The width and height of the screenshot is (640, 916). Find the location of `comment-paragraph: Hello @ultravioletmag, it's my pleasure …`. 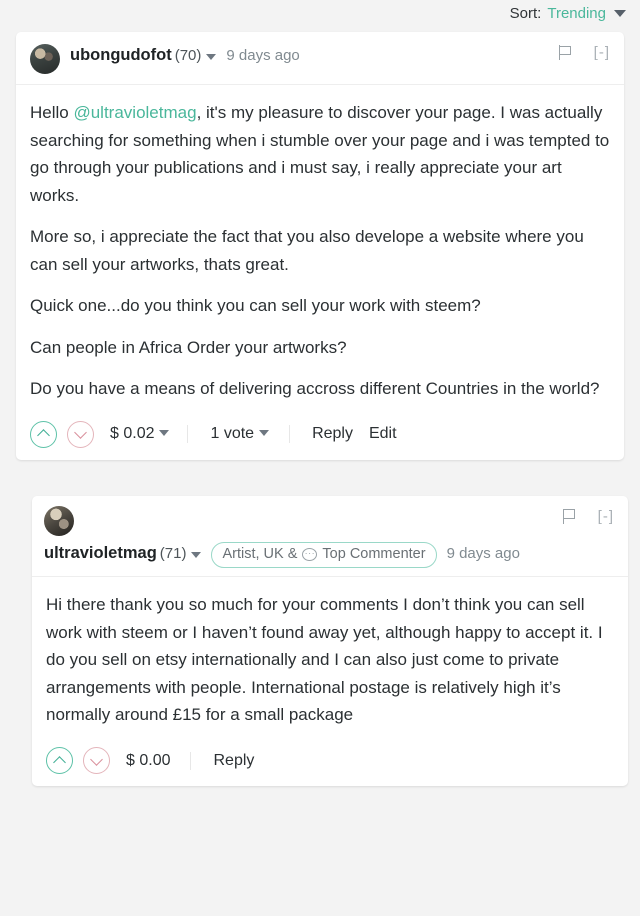

comment-paragraph: Hello @ultravioletmag, it's my pleasure … is located at coordinates (320, 154).